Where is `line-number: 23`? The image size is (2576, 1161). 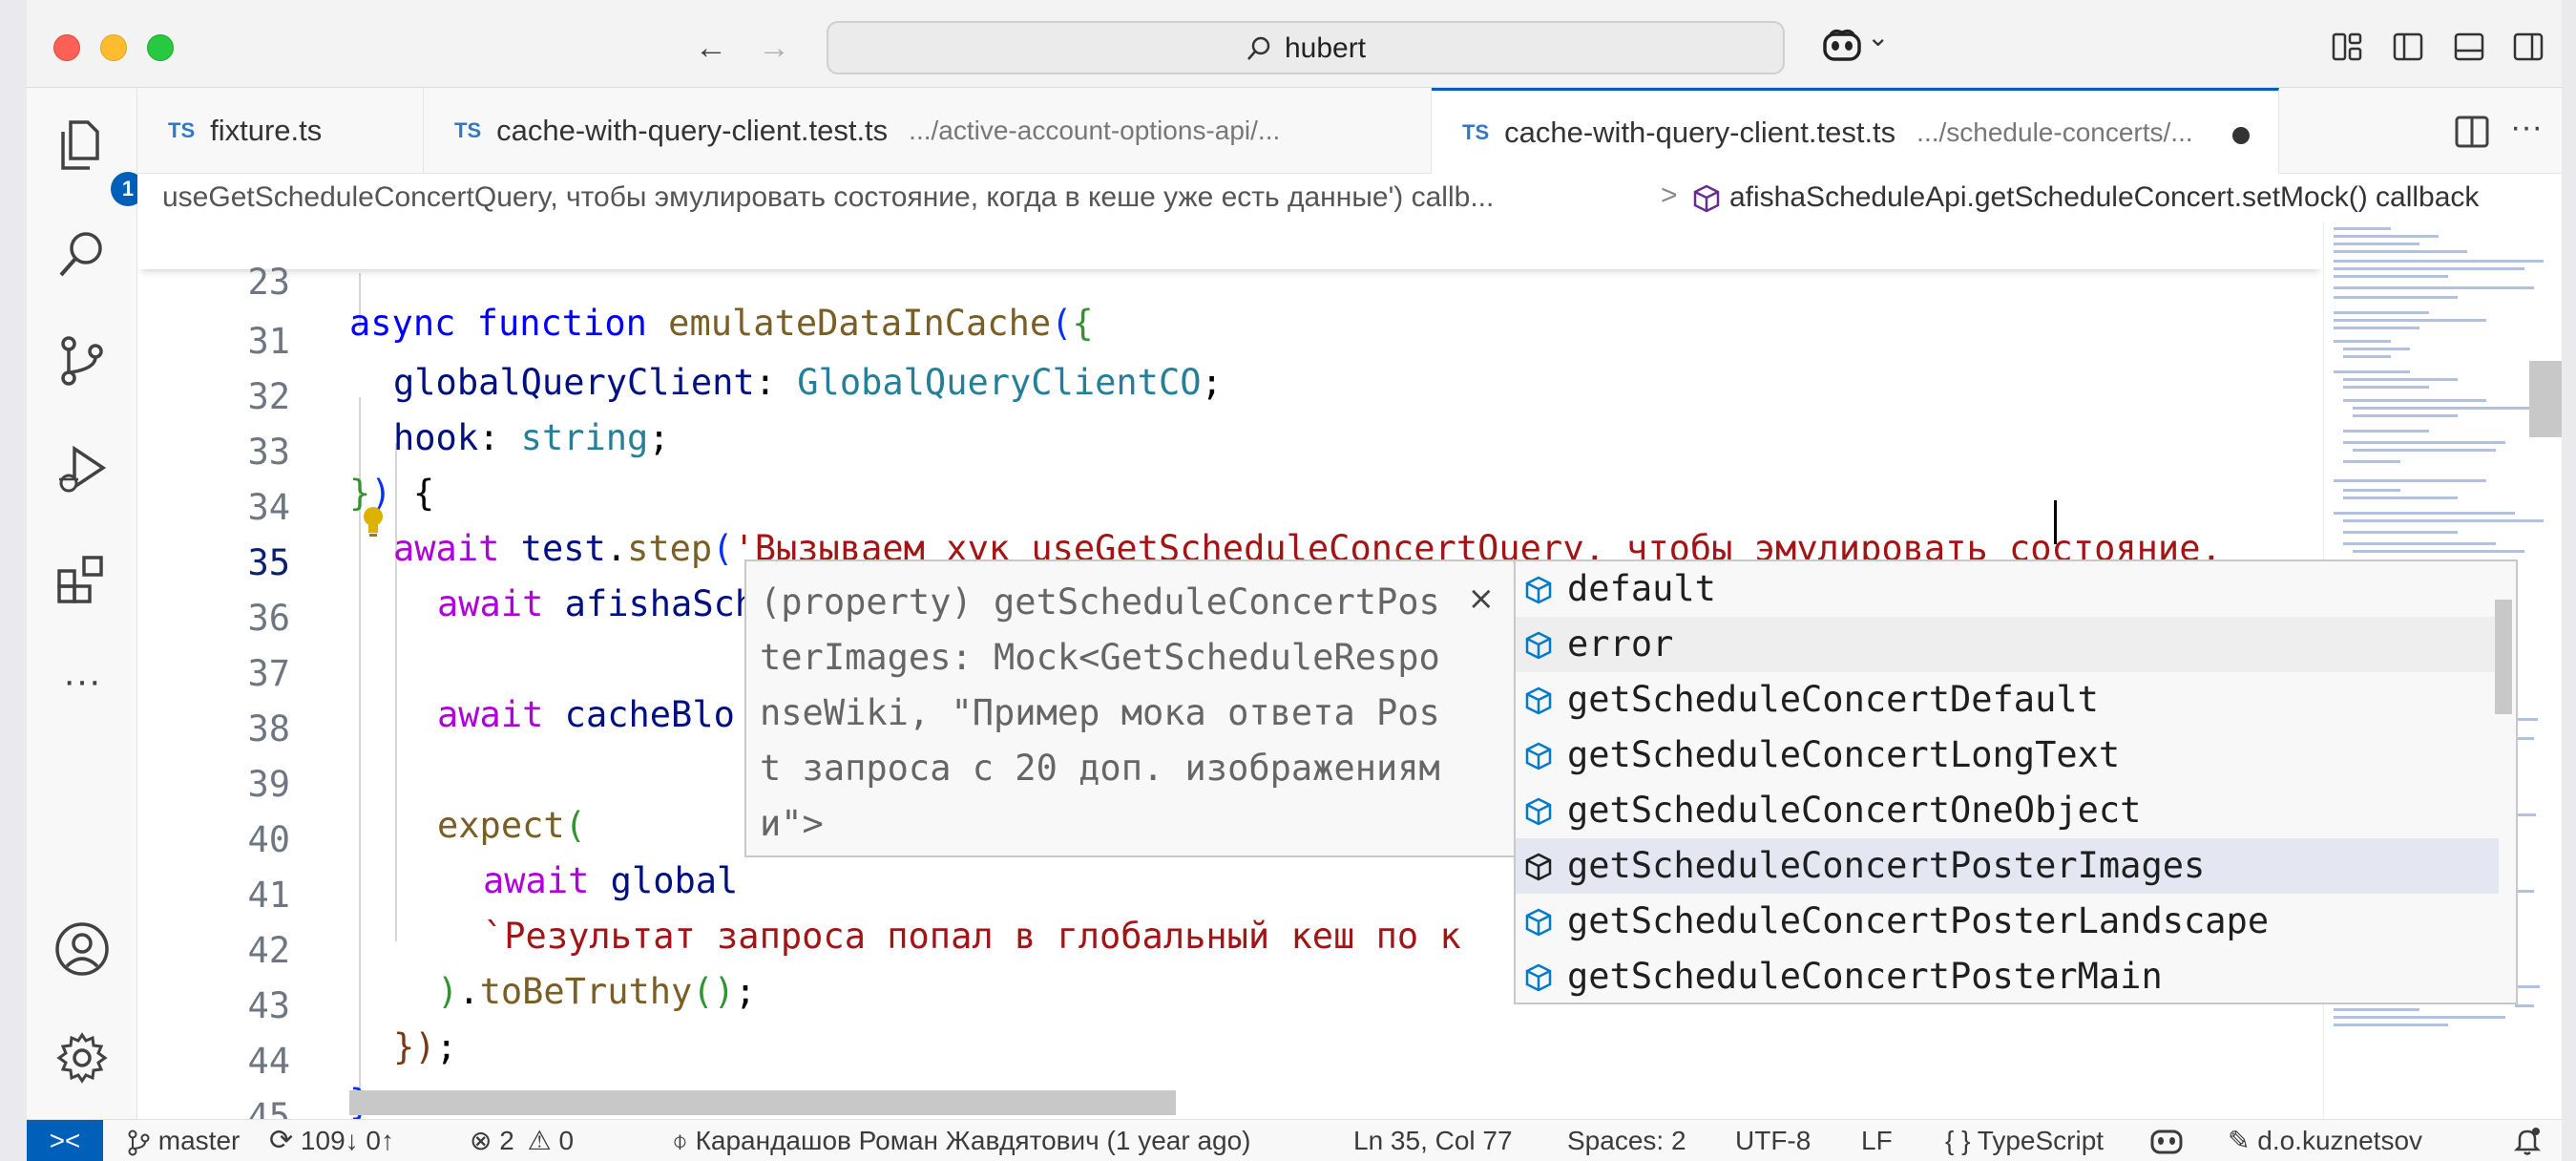 line-number: 23 is located at coordinates (268, 282).